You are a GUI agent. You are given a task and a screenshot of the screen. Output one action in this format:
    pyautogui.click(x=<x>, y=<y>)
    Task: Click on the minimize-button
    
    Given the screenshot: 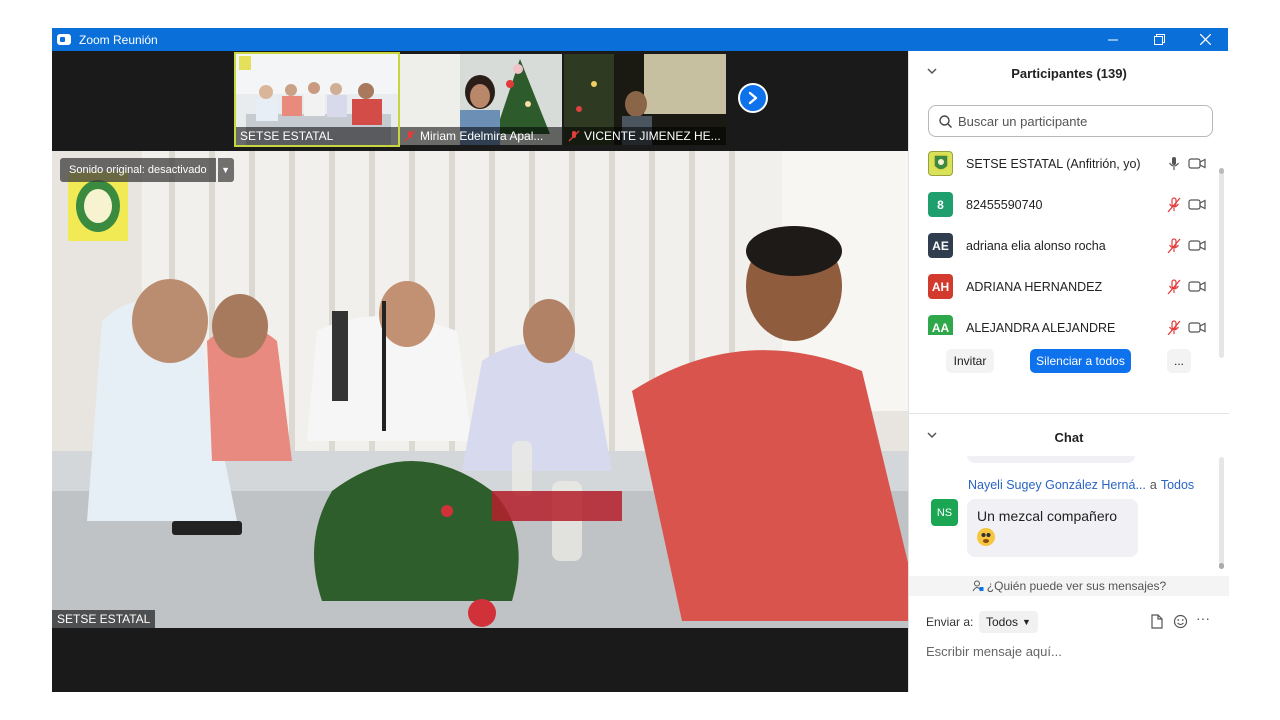 What is the action you would take?
    pyautogui.click(x=1113, y=39)
    